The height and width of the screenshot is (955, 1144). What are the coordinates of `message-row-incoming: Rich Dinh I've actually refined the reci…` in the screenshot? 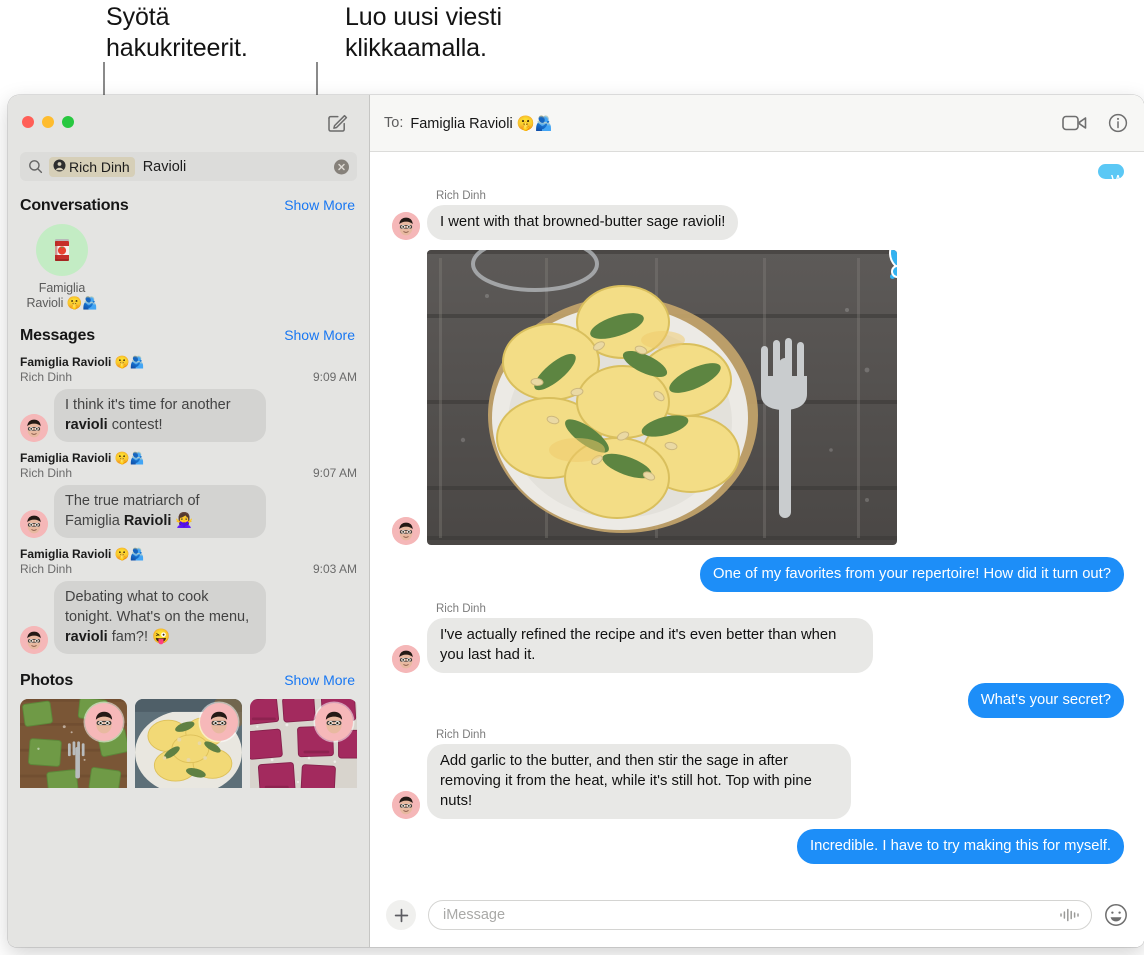 It's located at (758, 637).